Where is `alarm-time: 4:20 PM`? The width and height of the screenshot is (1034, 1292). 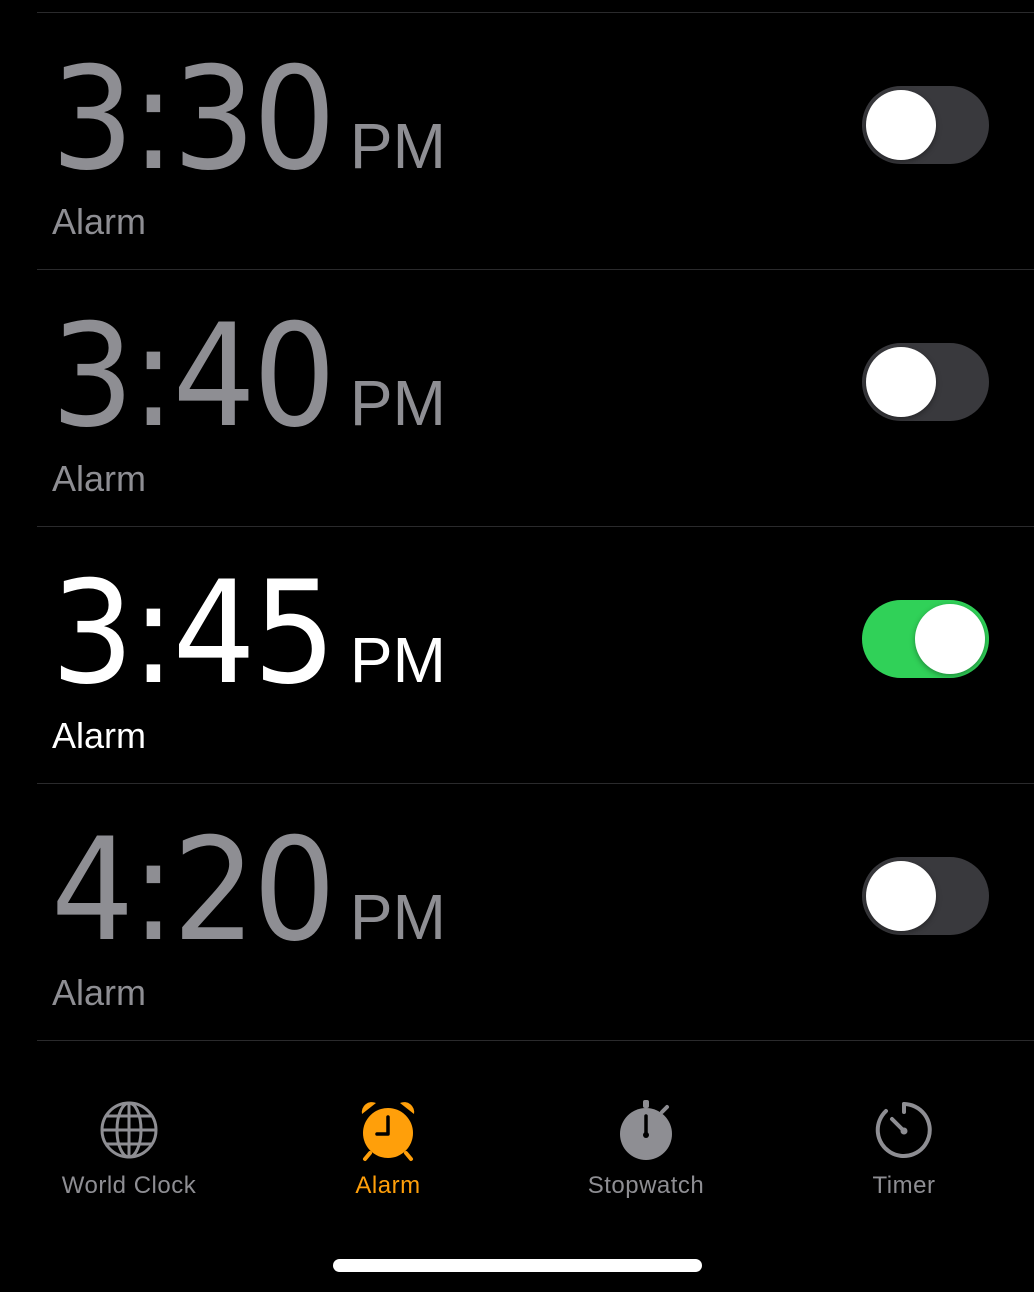 alarm-time: 4:20 PM is located at coordinates (248, 891).